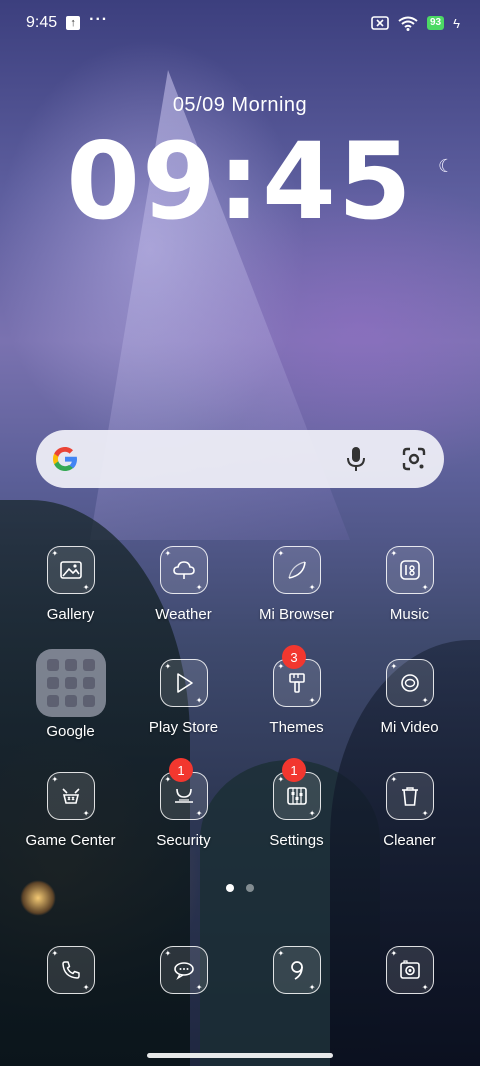 The image size is (480, 1066). What do you see at coordinates (409, 727) in the screenshot?
I see `app-label: Mi Video` at bounding box center [409, 727].